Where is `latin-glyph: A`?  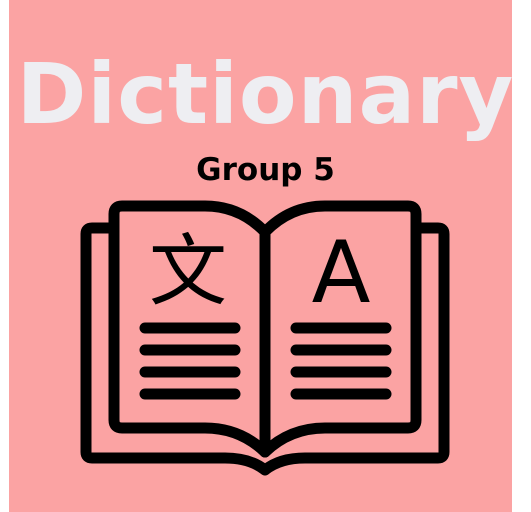 latin-glyph: A is located at coordinates (341, 273).